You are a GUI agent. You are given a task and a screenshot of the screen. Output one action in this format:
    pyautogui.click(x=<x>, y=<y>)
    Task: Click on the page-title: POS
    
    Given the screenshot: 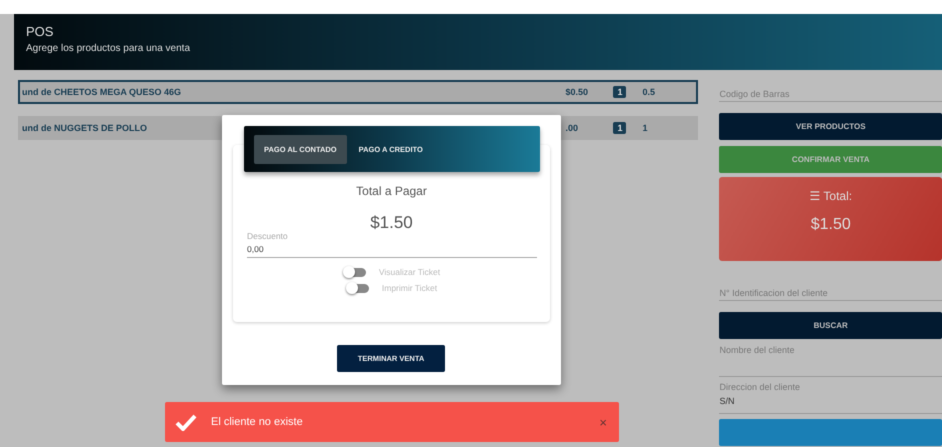 What is the action you would take?
    pyautogui.click(x=40, y=31)
    